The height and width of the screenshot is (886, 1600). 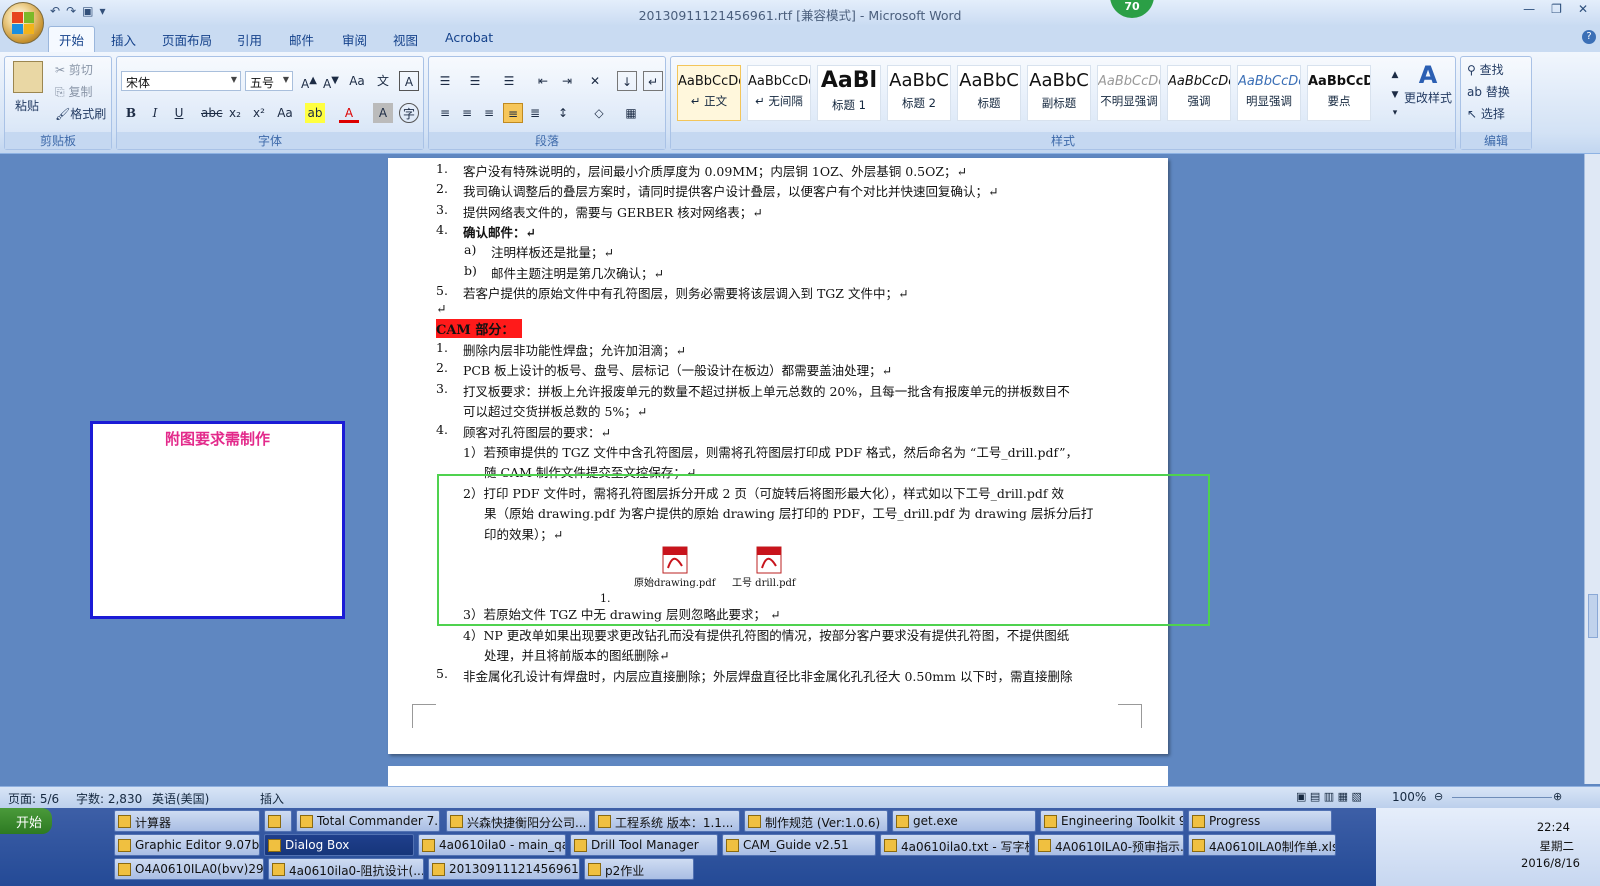 What do you see at coordinates (74, 69) in the screenshot?
I see `cut-button: ✂ 剪切` at bounding box center [74, 69].